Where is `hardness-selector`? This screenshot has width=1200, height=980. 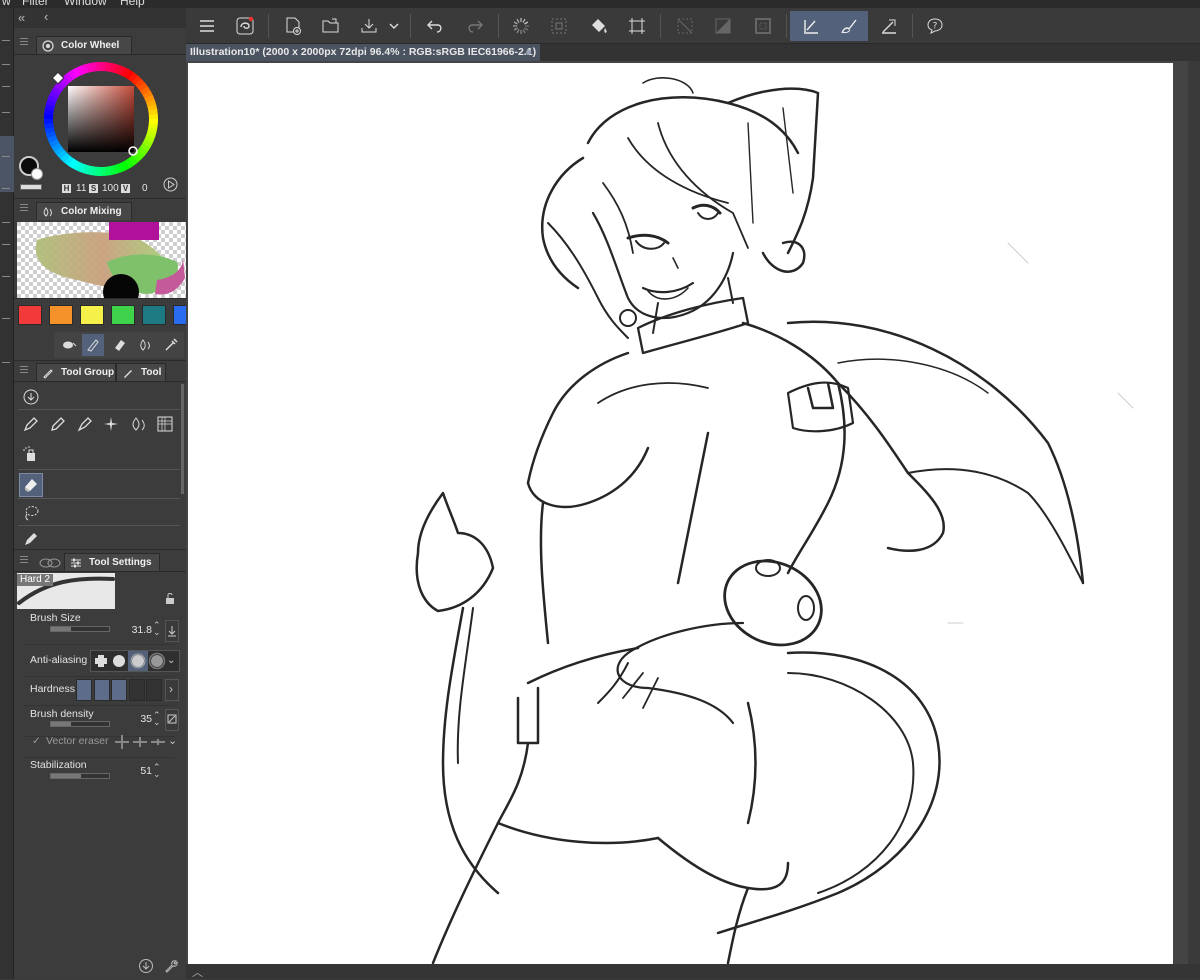 hardness-selector is located at coordinates (120, 690).